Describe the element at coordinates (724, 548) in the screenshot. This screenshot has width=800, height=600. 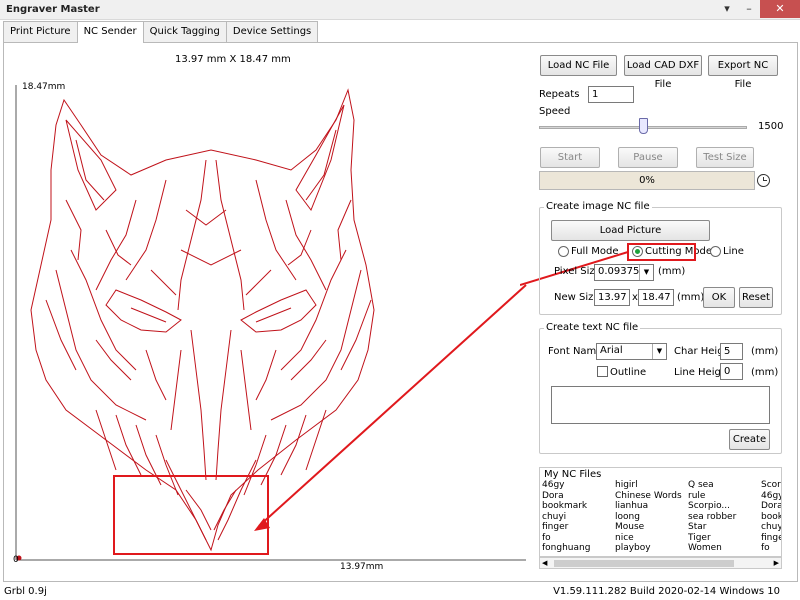
I see `list-item: Women` at that location.